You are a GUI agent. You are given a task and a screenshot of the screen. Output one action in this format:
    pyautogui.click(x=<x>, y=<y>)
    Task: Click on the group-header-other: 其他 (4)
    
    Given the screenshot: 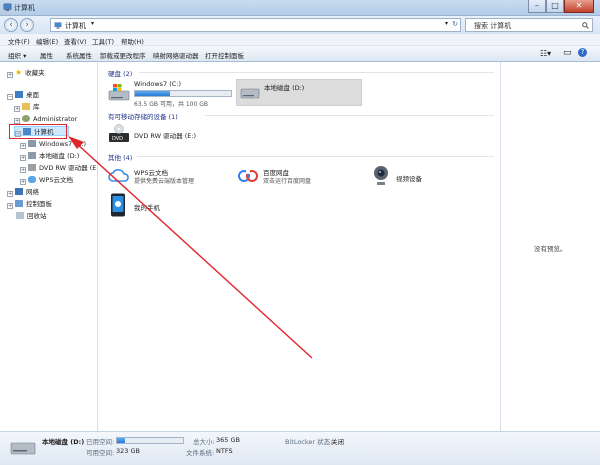 What is the action you would take?
    pyautogui.click(x=120, y=157)
    